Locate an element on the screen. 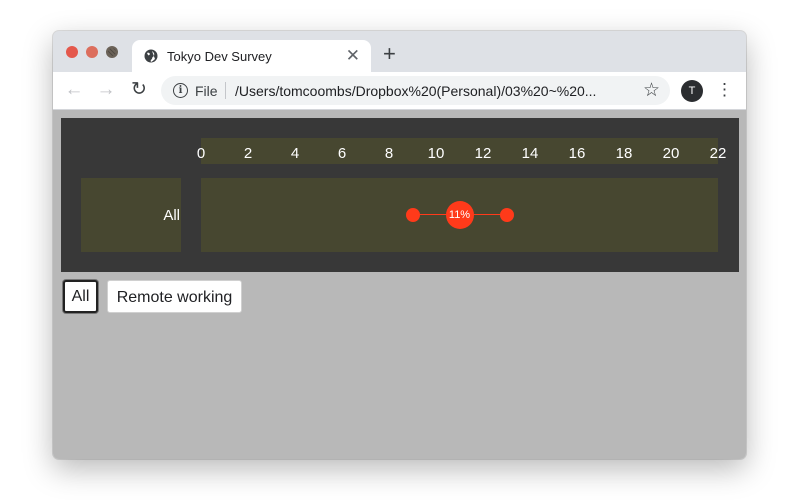 The image size is (799, 500). plot-area: 11% is located at coordinates (459, 215).